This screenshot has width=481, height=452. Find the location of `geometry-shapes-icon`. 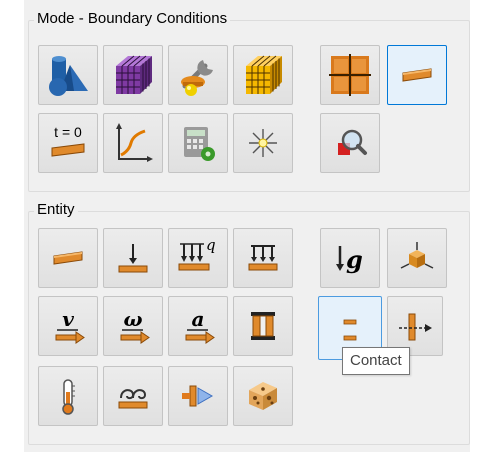

geometry-shapes-icon is located at coordinates (68, 76).